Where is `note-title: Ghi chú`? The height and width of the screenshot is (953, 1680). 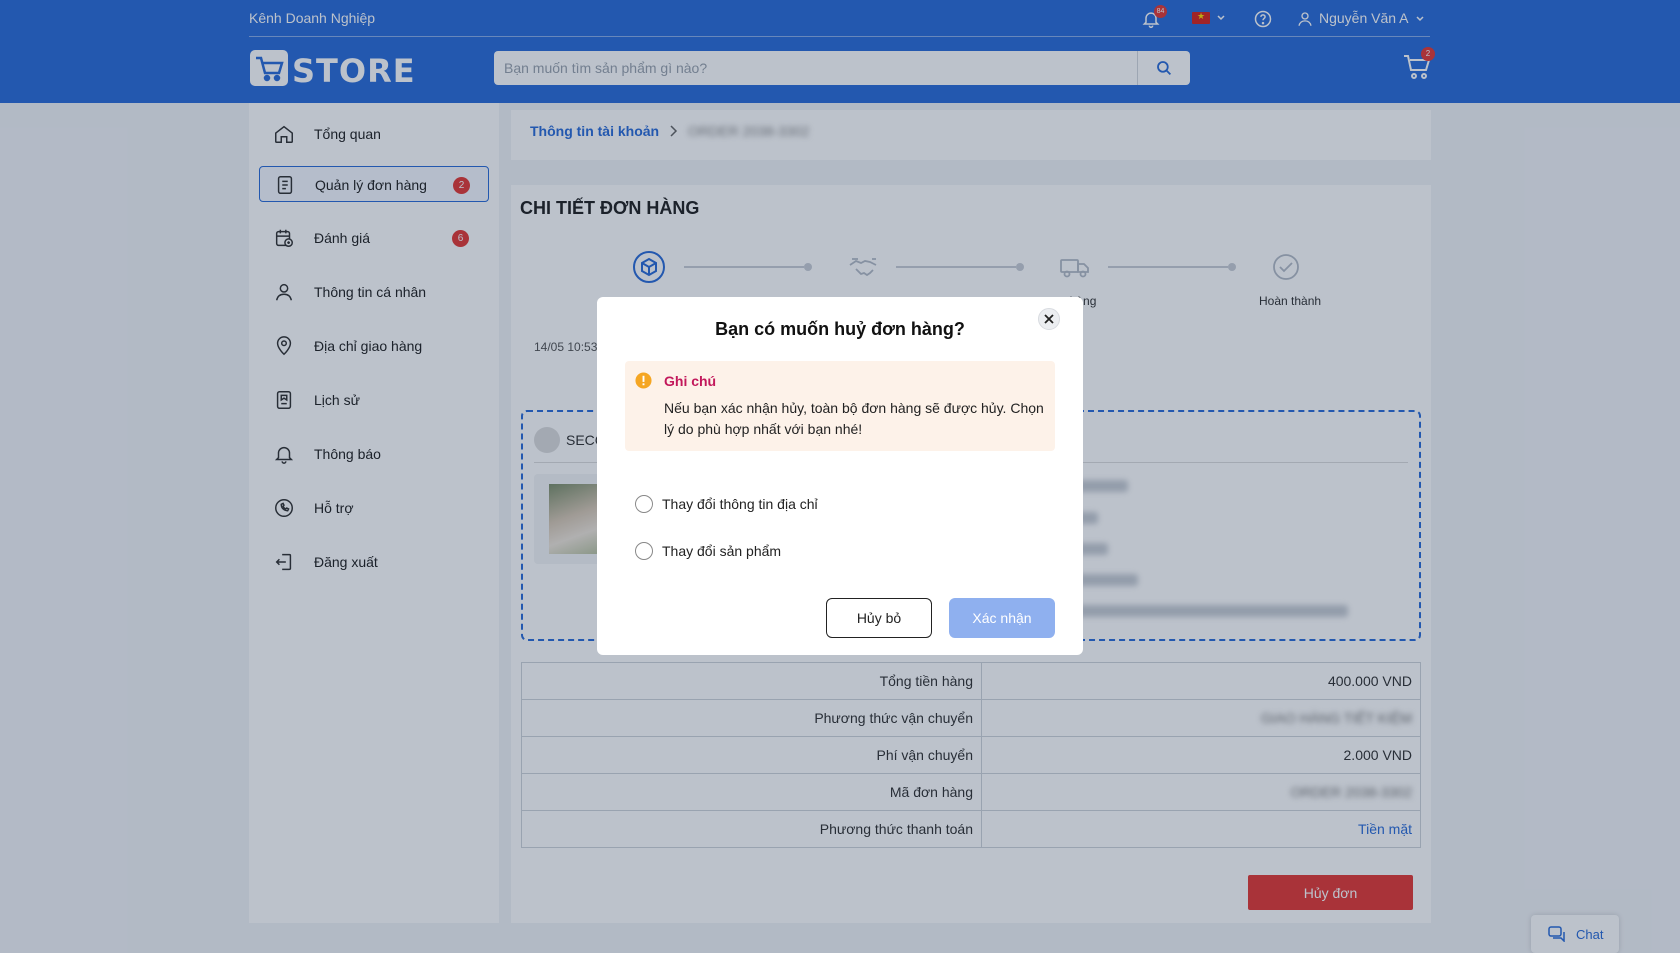
note-title: Ghi chú is located at coordinates (690, 381).